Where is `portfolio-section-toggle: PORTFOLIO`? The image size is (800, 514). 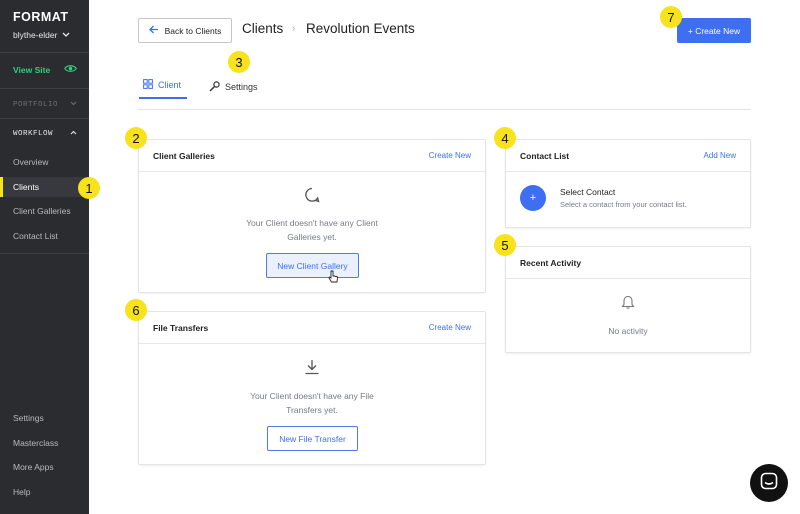
portfolio-section-toggle: PORTFOLIO is located at coordinates (45, 105).